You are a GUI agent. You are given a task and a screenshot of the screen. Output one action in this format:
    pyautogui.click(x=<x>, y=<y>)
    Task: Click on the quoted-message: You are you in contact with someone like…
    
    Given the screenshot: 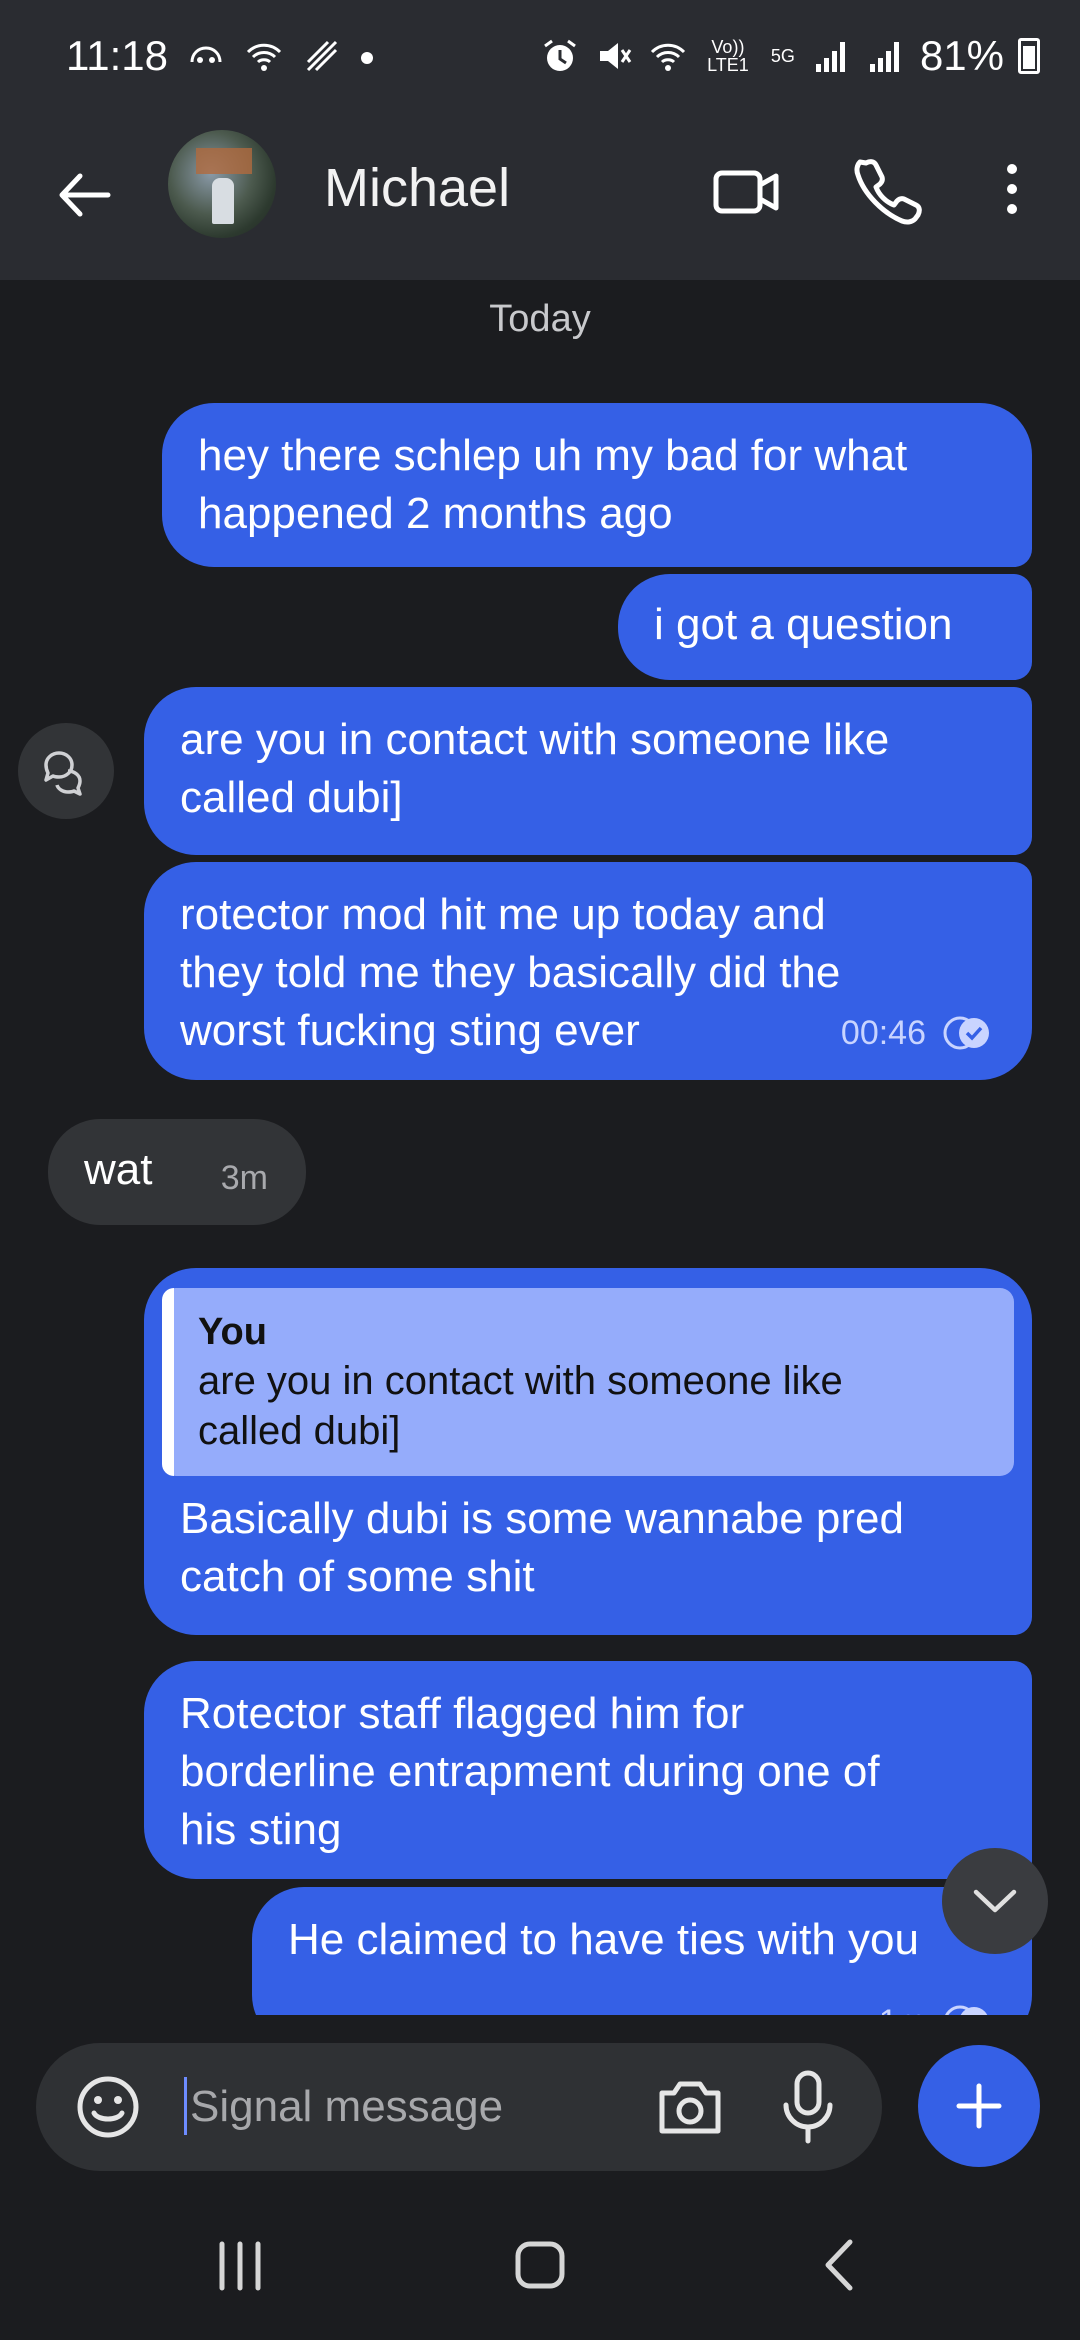 What is the action you would take?
    pyautogui.click(x=588, y=1382)
    